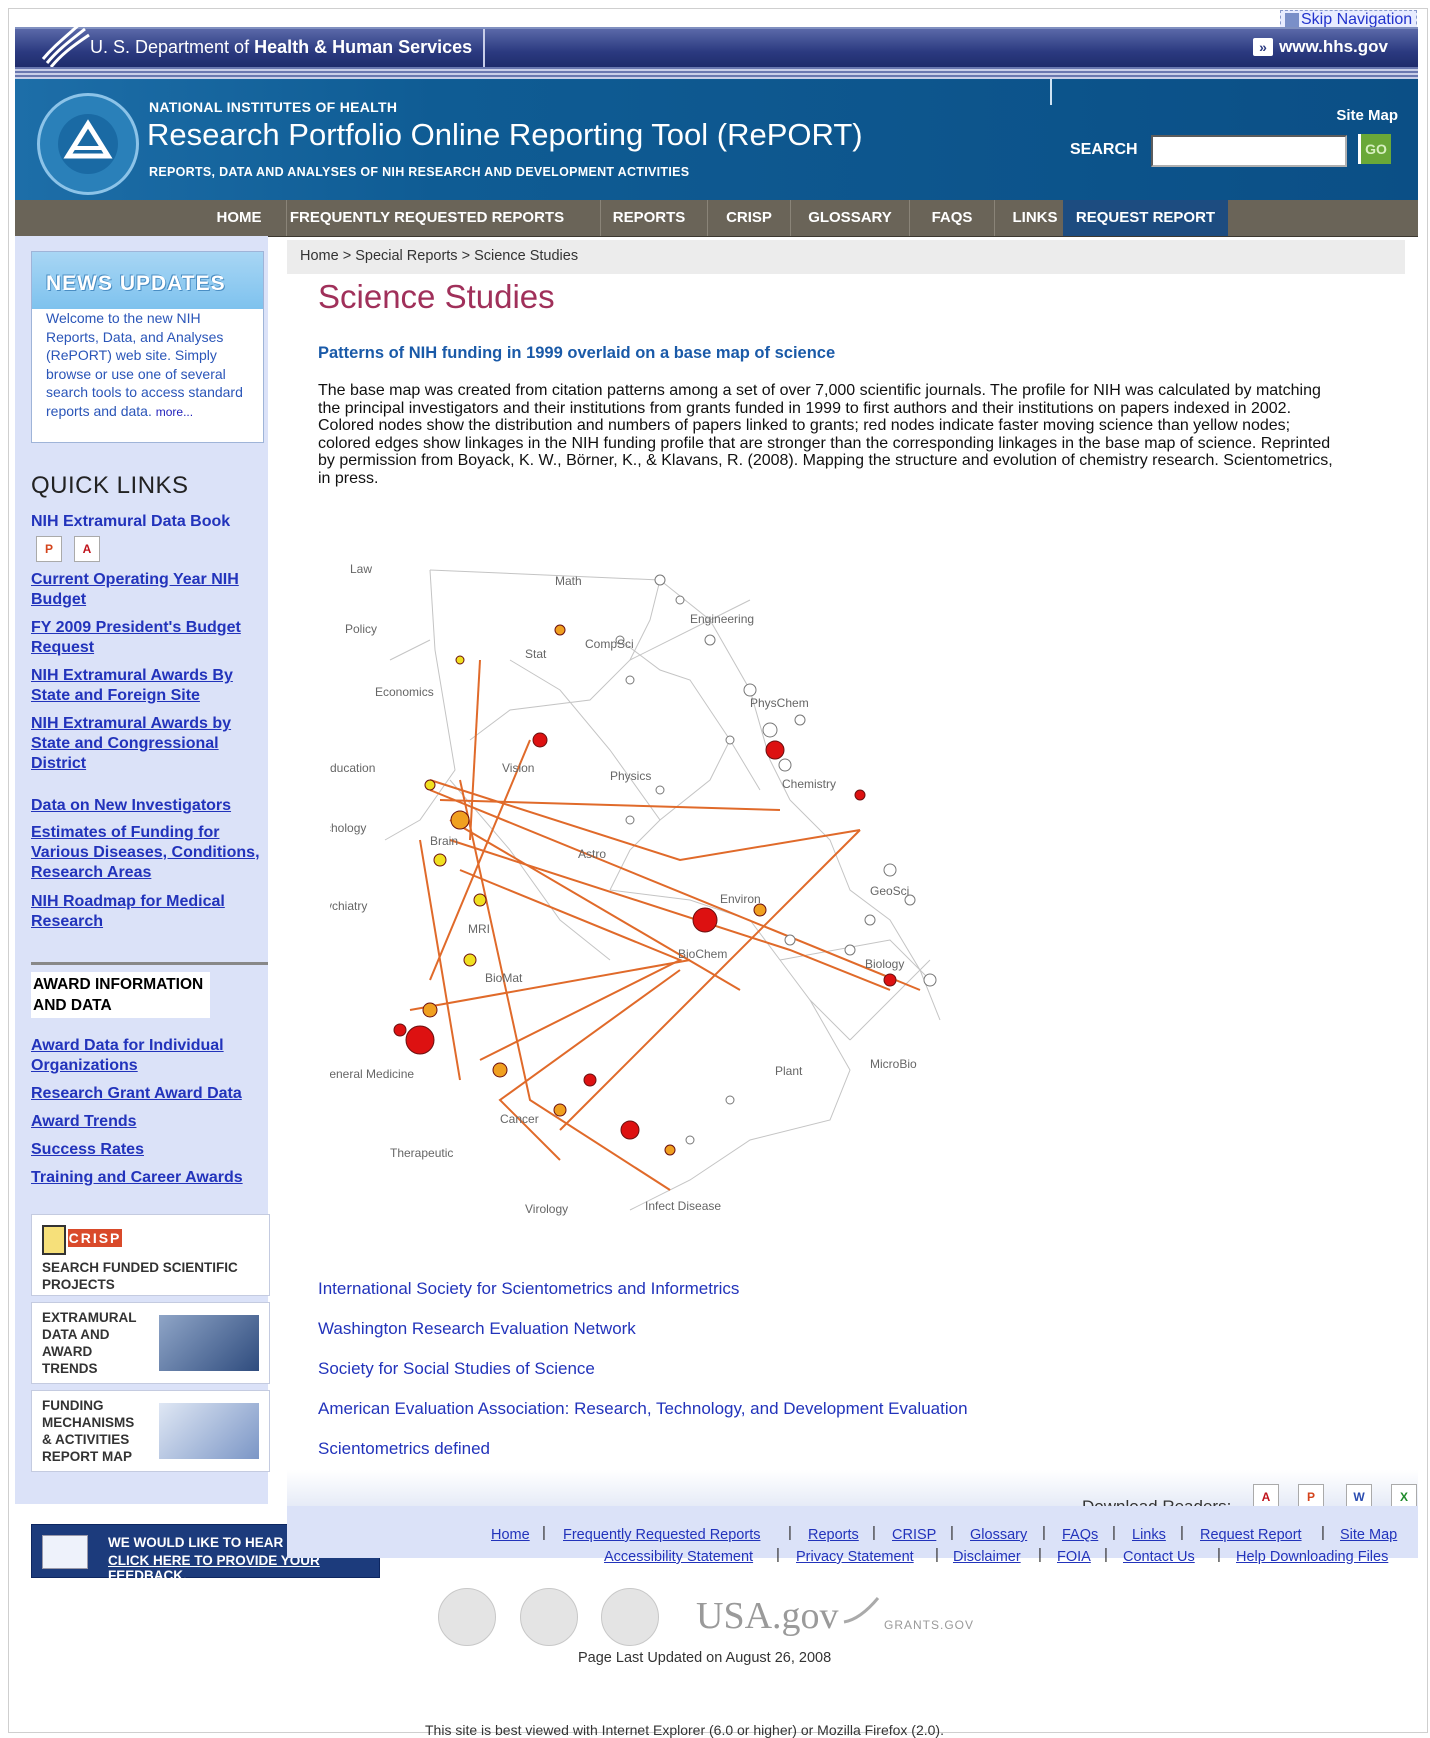 This screenshot has width=1430, height=1738. Describe the element at coordinates (917, 1616) in the screenshot. I see `grants-gov-logo: GRANTS.GOV` at that location.